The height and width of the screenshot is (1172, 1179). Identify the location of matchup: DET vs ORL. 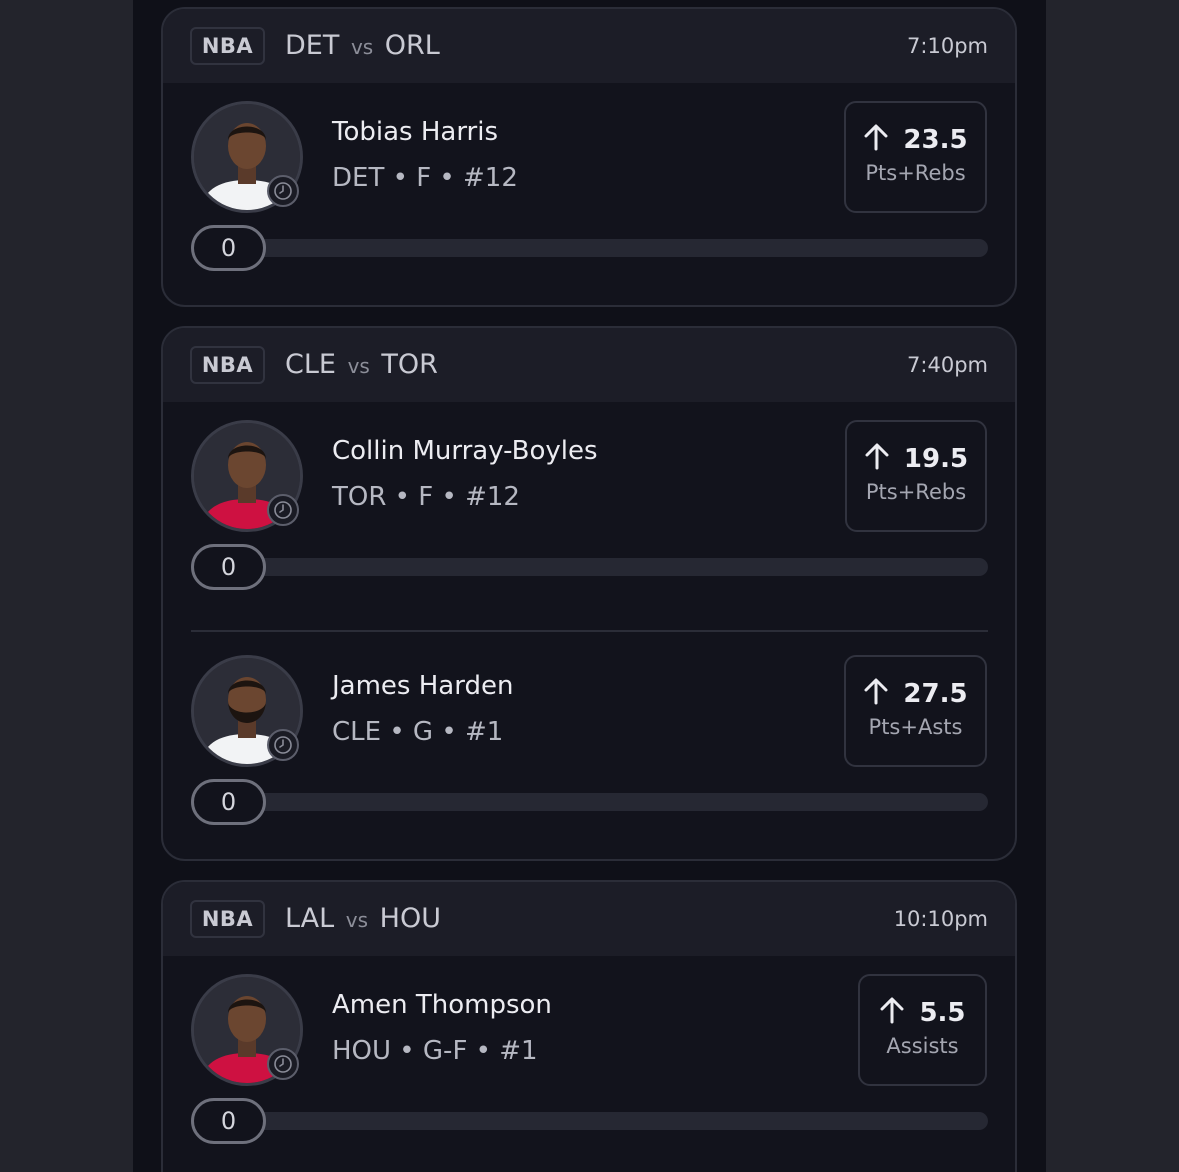
(362, 46).